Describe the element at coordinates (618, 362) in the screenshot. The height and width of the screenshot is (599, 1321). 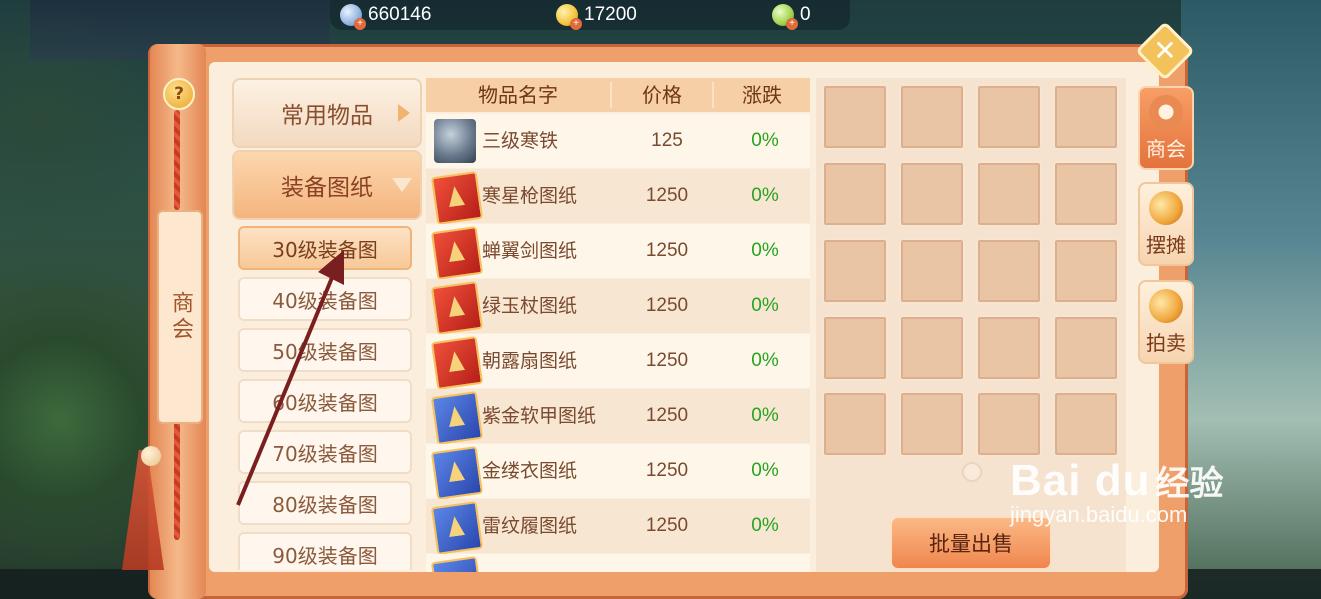
I see `table-row: 朝露扇图纸 1250 0%` at that location.